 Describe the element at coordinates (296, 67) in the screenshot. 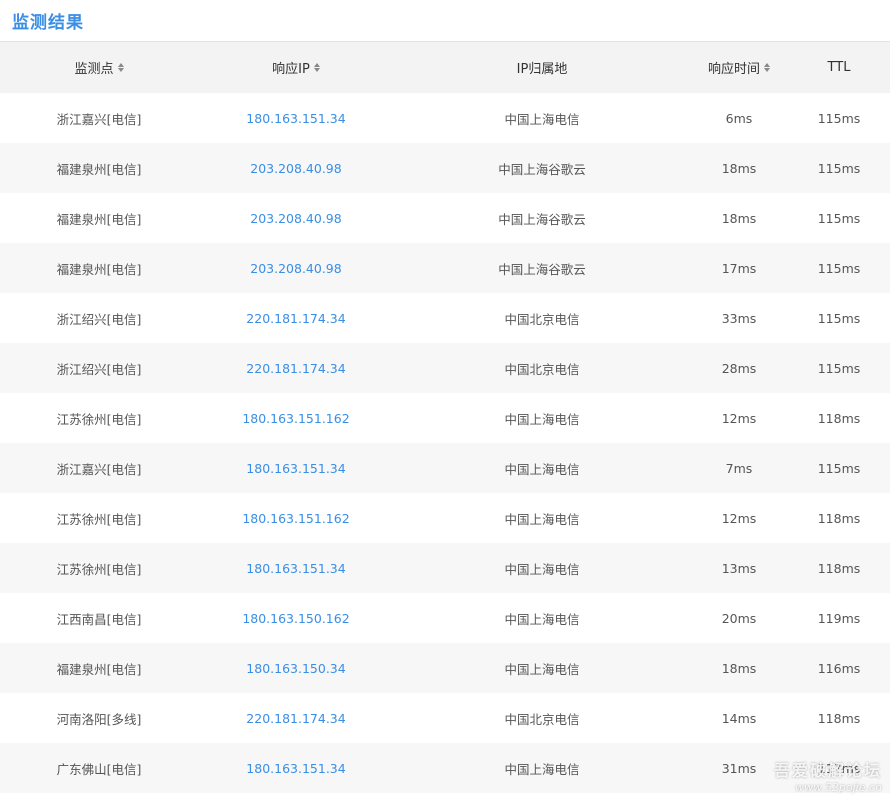

I see `column-header-ip: 响应IP` at that location.